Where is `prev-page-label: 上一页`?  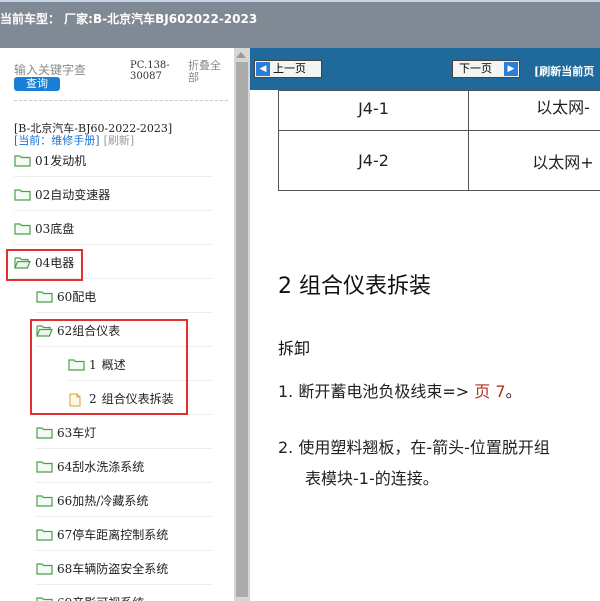 prev-page-label: 上一页 is located at coordinates (289, 68).